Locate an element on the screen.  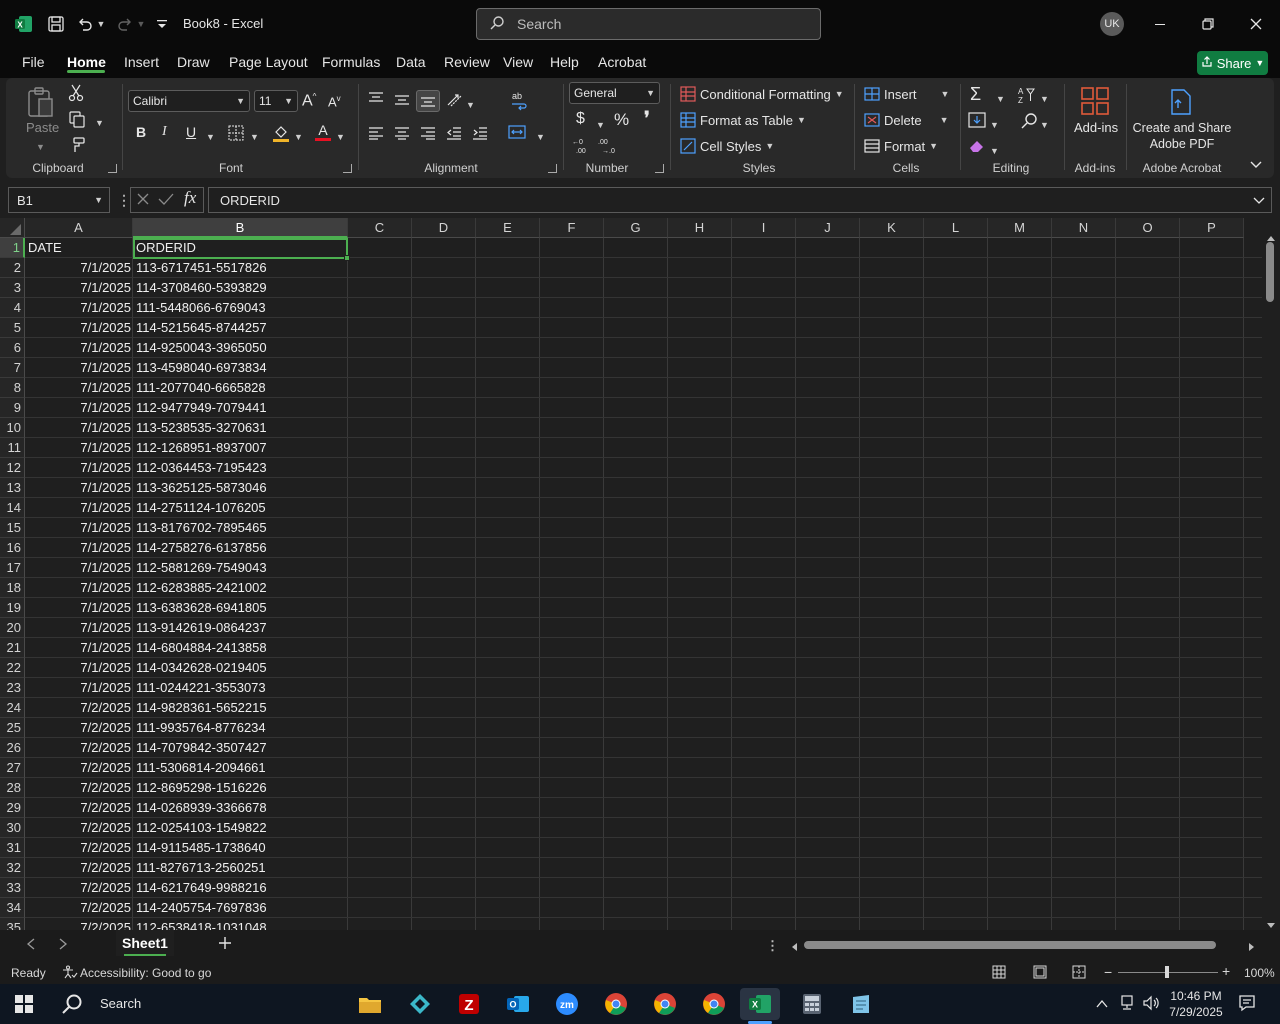
zoom-slider-thumb is located at coordinates (1167, 972).